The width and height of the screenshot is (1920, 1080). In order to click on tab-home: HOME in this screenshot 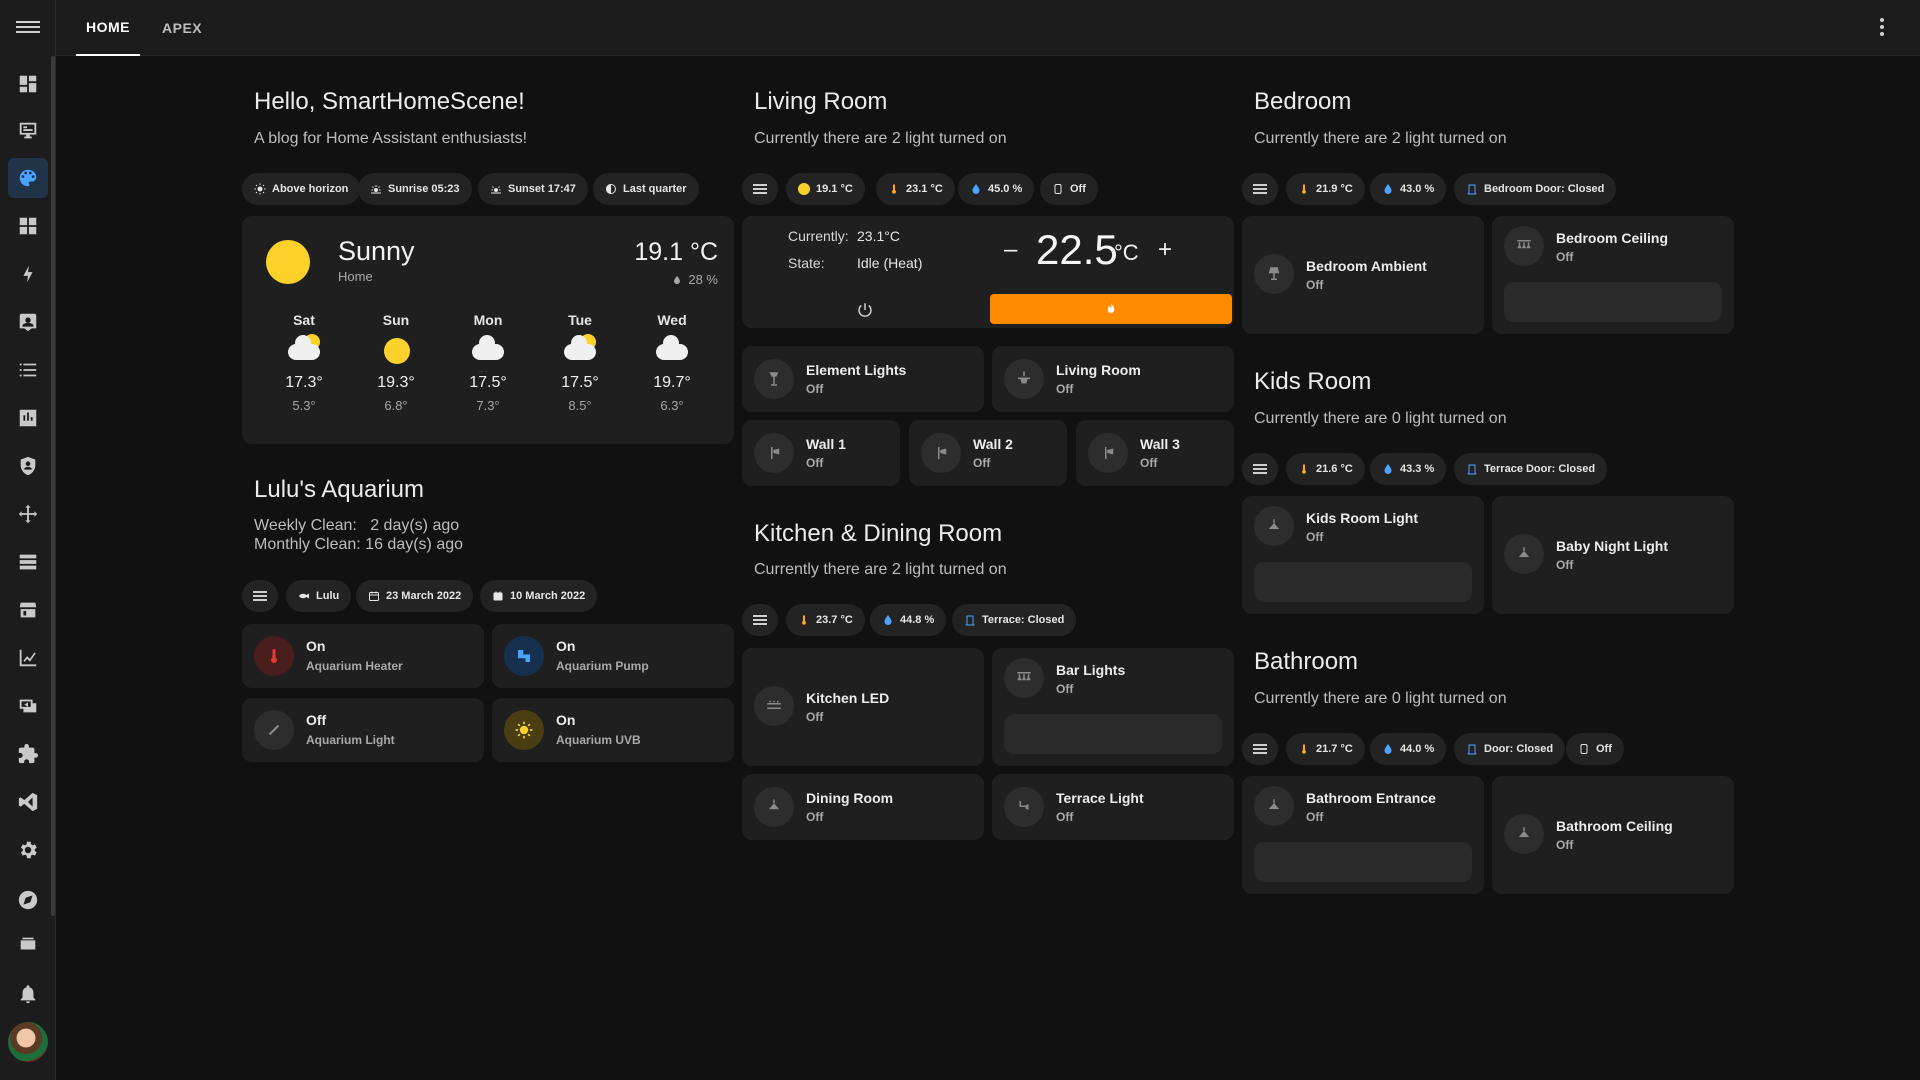, I will do `click(108, 28)`.